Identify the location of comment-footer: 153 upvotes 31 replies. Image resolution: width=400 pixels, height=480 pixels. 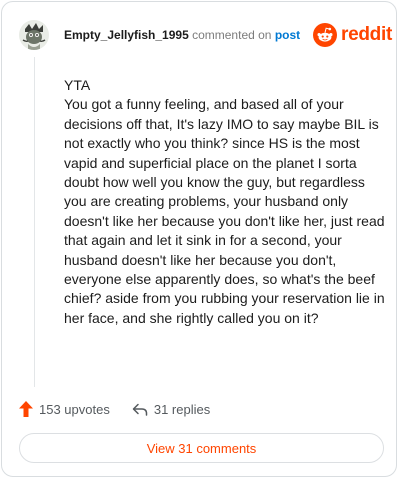
(114, 409).